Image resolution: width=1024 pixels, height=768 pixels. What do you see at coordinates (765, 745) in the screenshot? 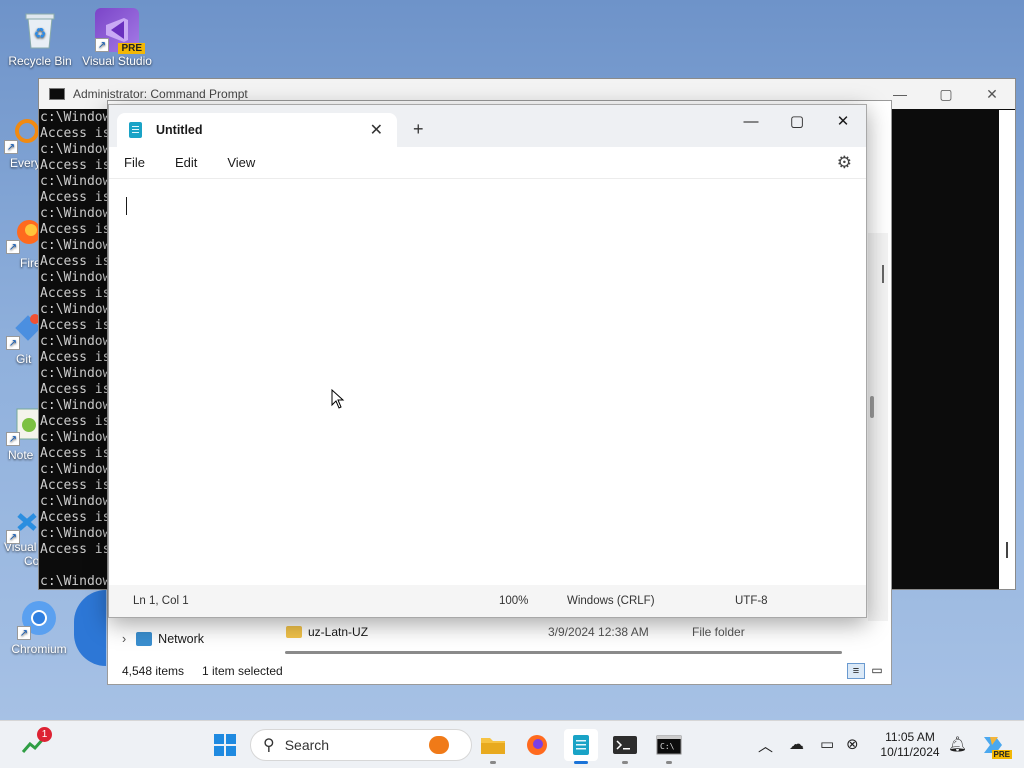
I see `chevron-up-icon: ︿` at bounding box center [765, 745].